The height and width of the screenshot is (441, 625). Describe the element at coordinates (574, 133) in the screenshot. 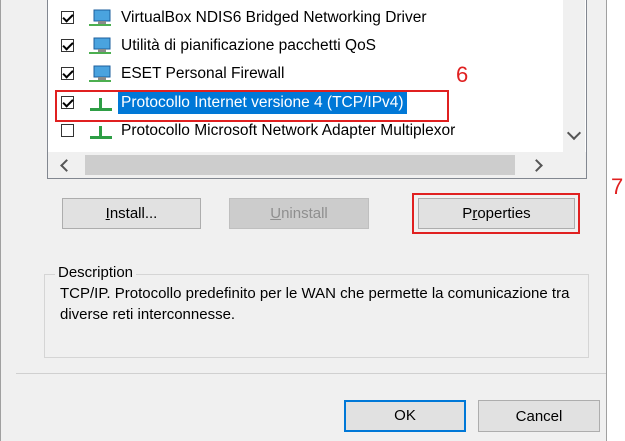

I see `scroll-down-arrow-icon` at that location.